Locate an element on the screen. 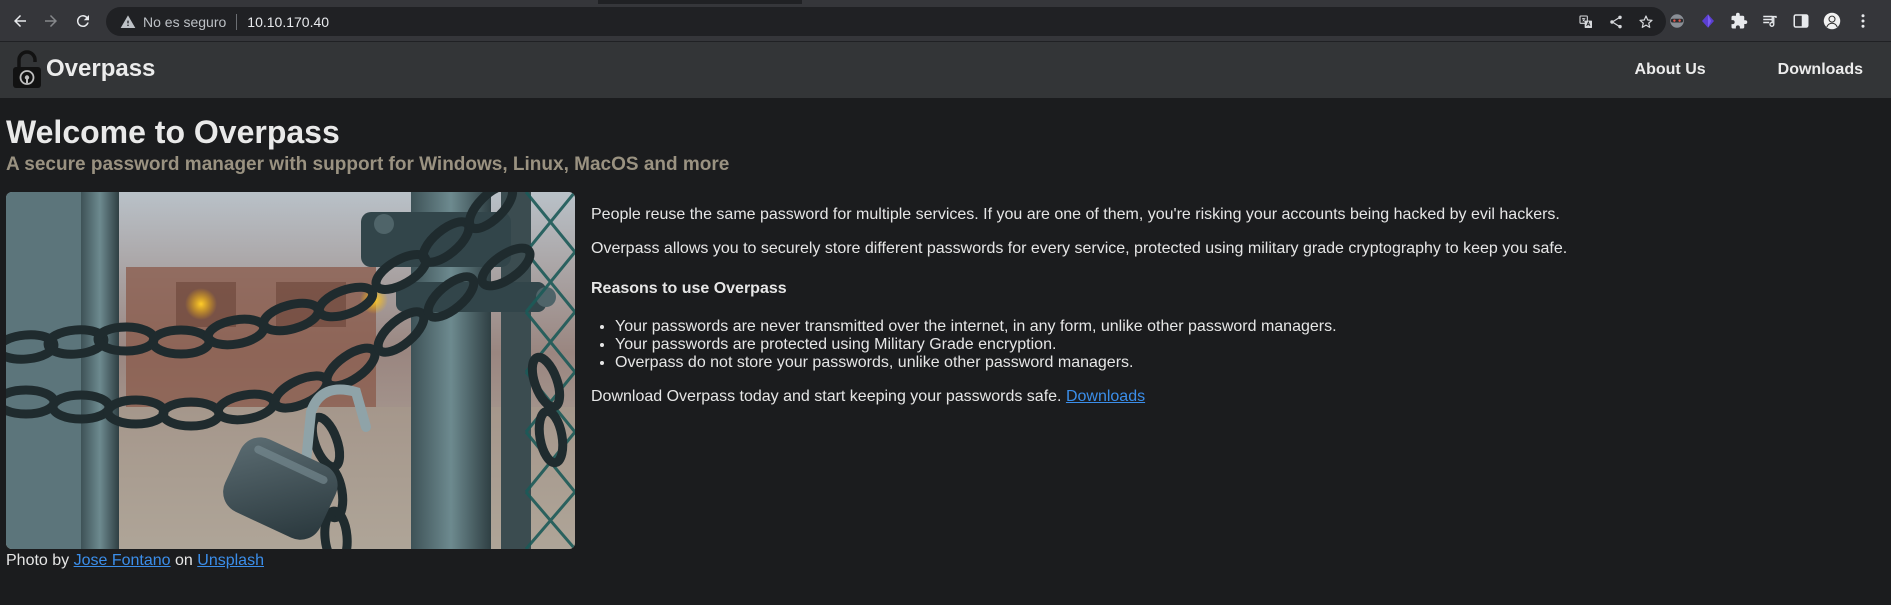  back-button is located at coordinates (20, 21).